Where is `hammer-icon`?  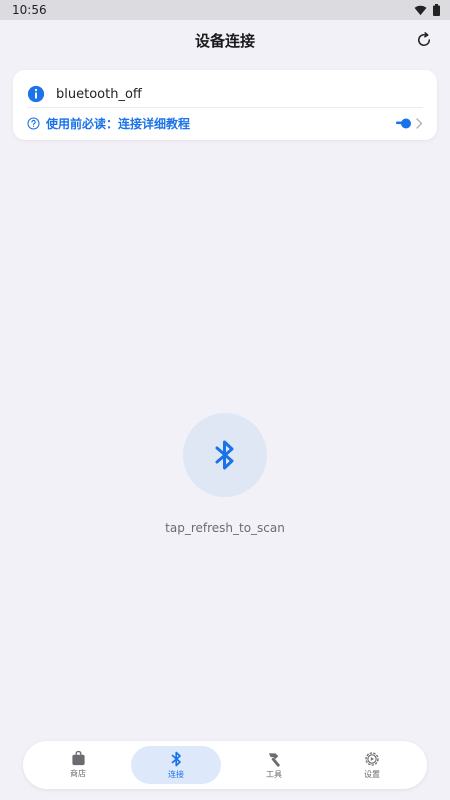 hammer-icon is located at coordinates (274, 759).